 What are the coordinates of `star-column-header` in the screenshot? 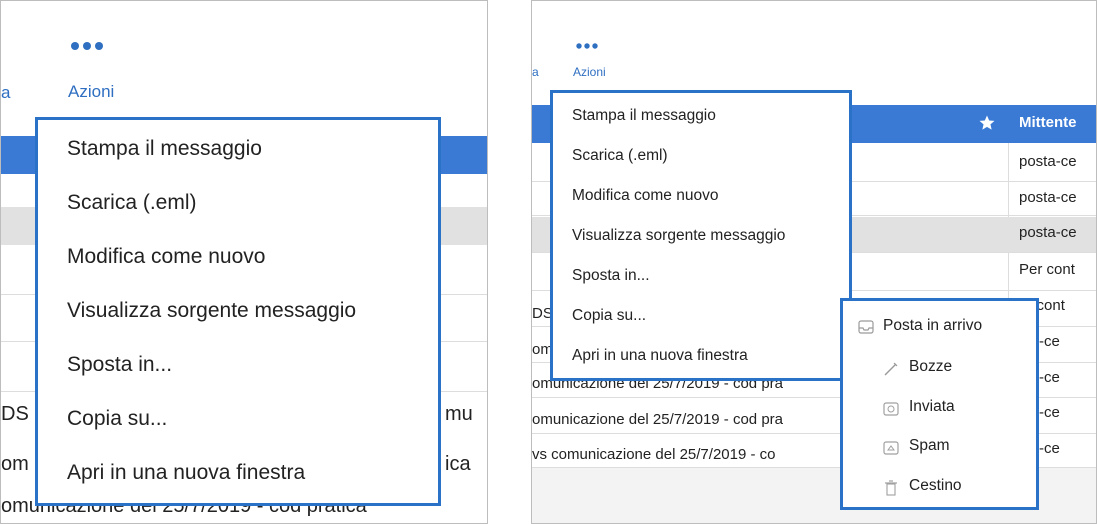 It's located at (987, 125).